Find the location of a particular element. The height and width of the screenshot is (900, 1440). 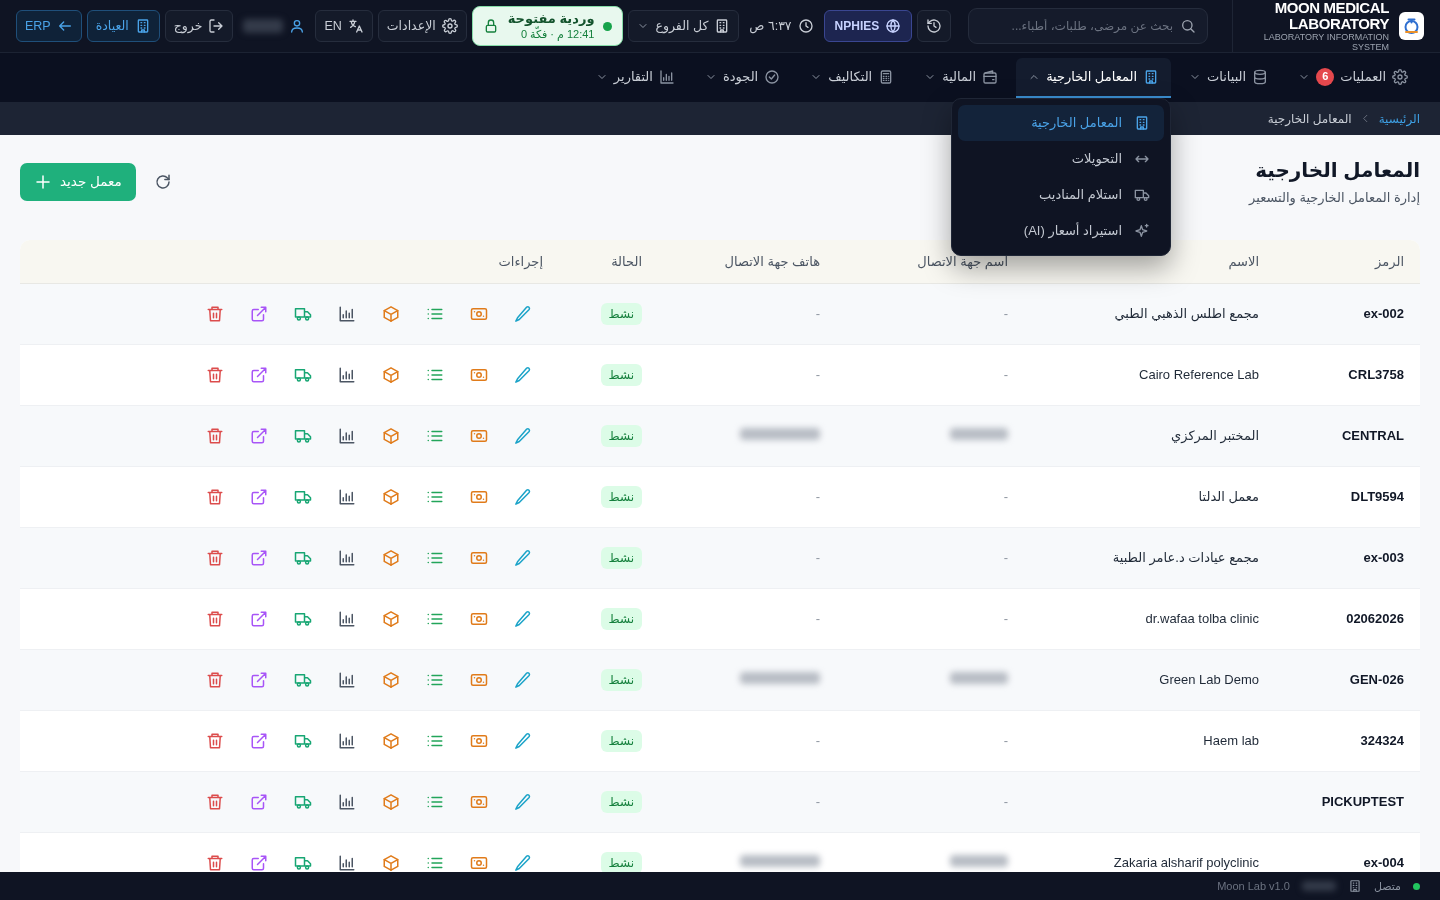

menu-item: استلام المناديب is located at coordinates (1061, 194).